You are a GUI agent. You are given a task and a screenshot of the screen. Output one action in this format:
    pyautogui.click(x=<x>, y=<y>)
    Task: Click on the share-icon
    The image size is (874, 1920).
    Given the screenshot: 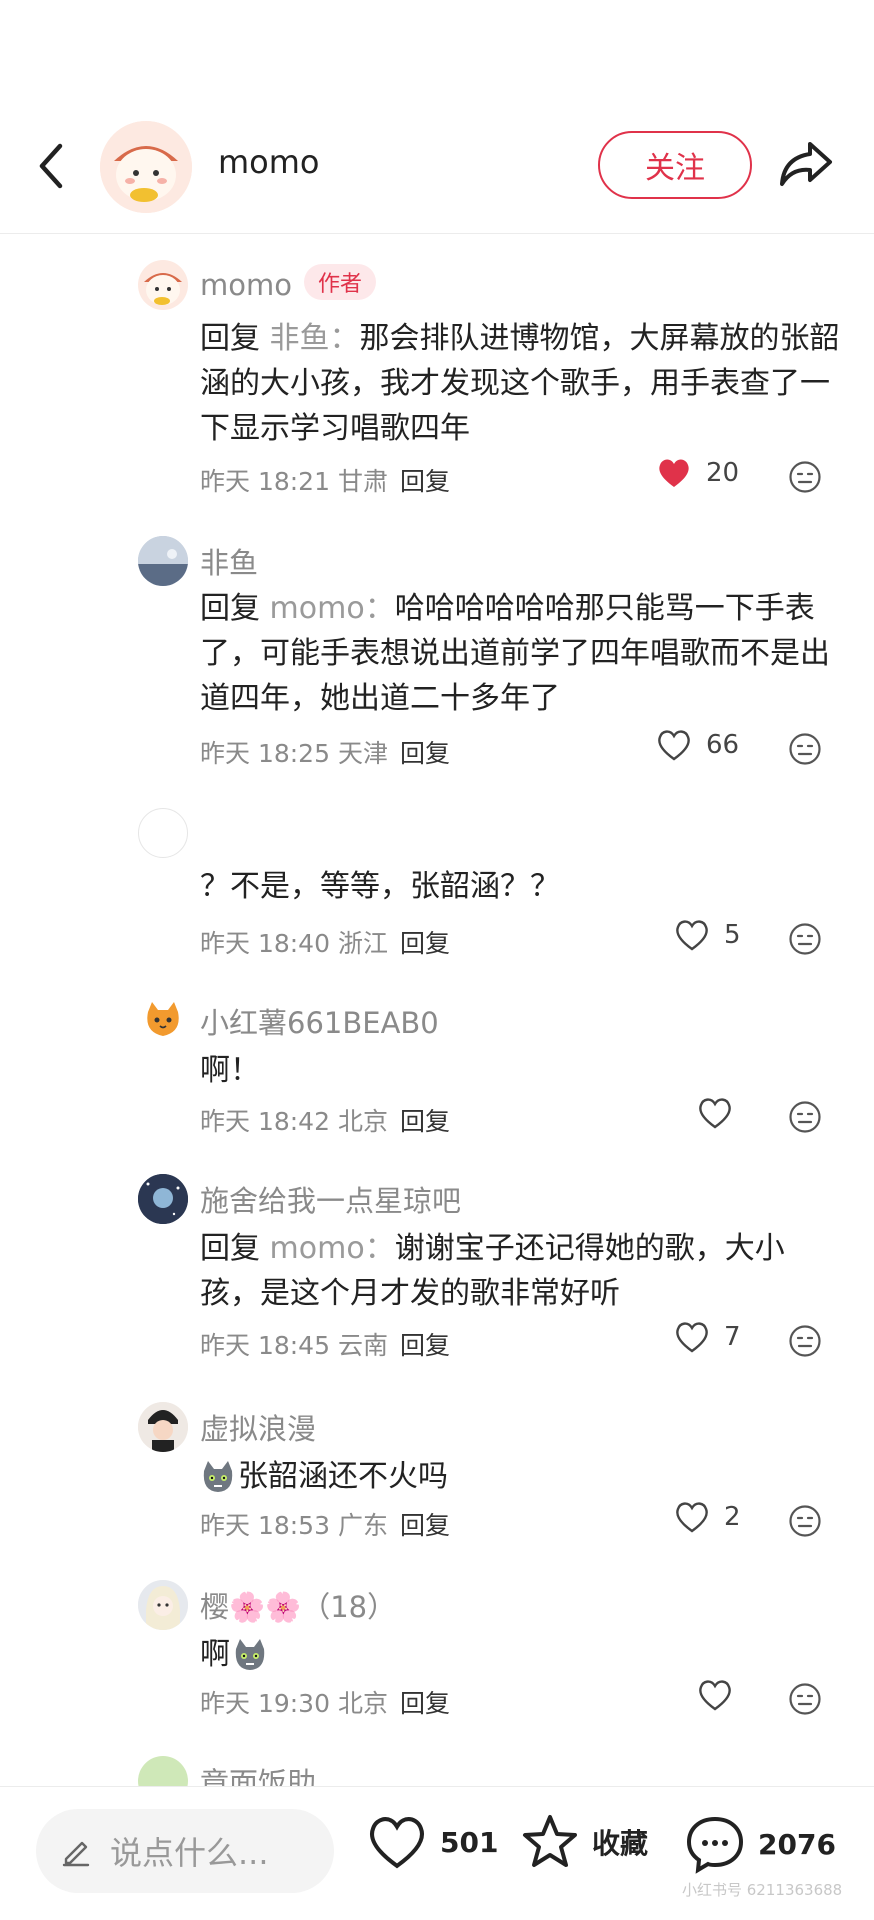 What is the action you would take?
    pyautogui.click(x=806, y=164)
    